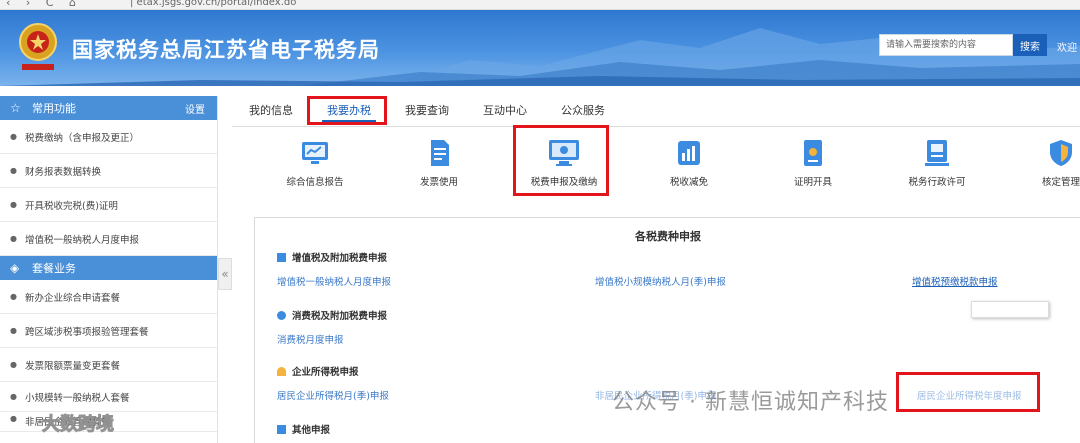  I want to click on money-bag-icon, so click(281, 315).